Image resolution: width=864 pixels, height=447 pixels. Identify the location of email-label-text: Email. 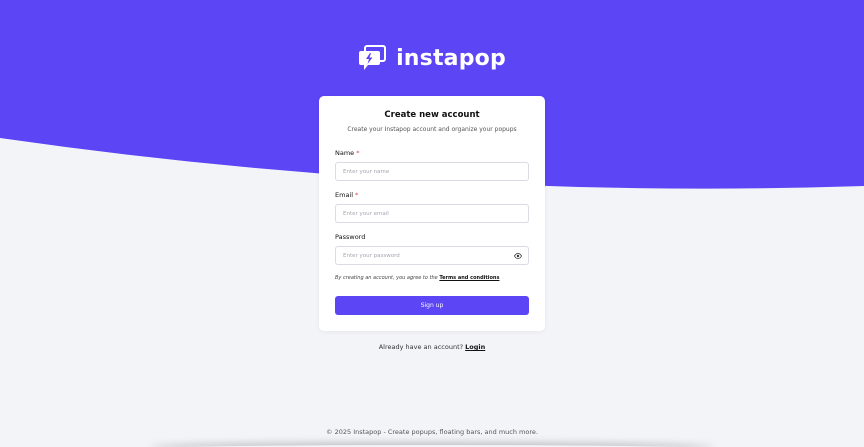
(344, 195).